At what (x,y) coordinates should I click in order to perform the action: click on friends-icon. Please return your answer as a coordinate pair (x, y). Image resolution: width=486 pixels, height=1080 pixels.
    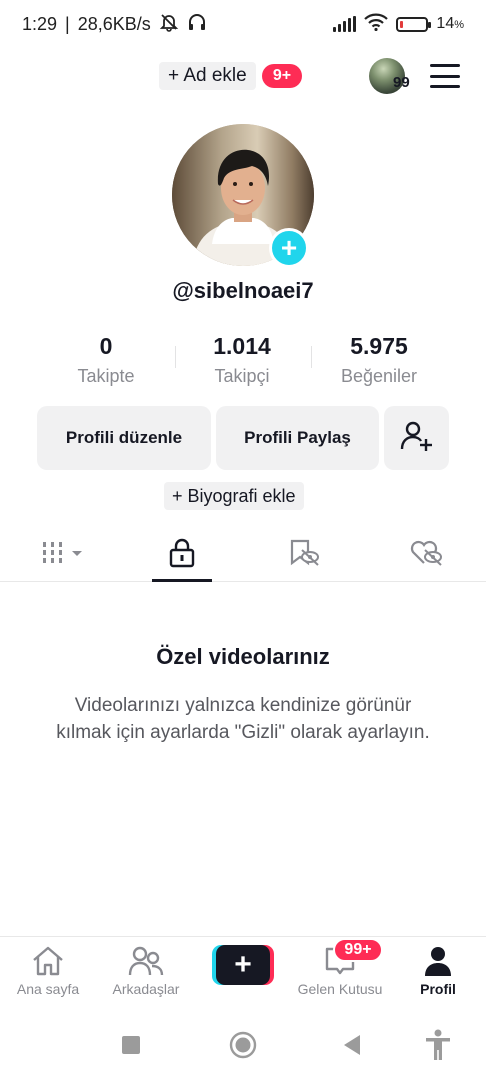
    Looking at the image, I should click on (146, 959).